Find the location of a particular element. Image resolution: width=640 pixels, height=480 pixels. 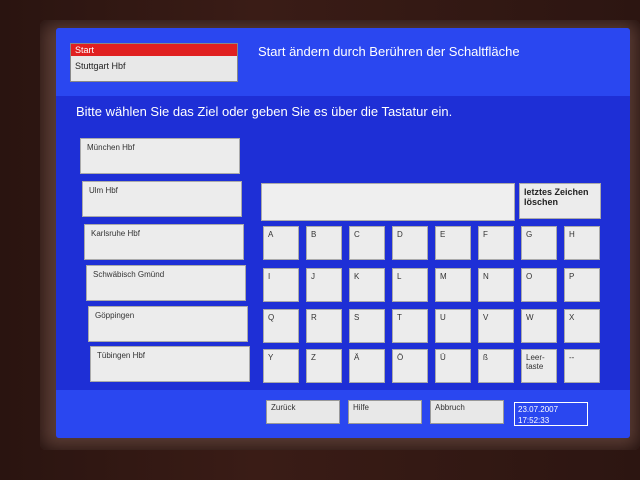

key-button: Ö is located at coordinates (410, 366).